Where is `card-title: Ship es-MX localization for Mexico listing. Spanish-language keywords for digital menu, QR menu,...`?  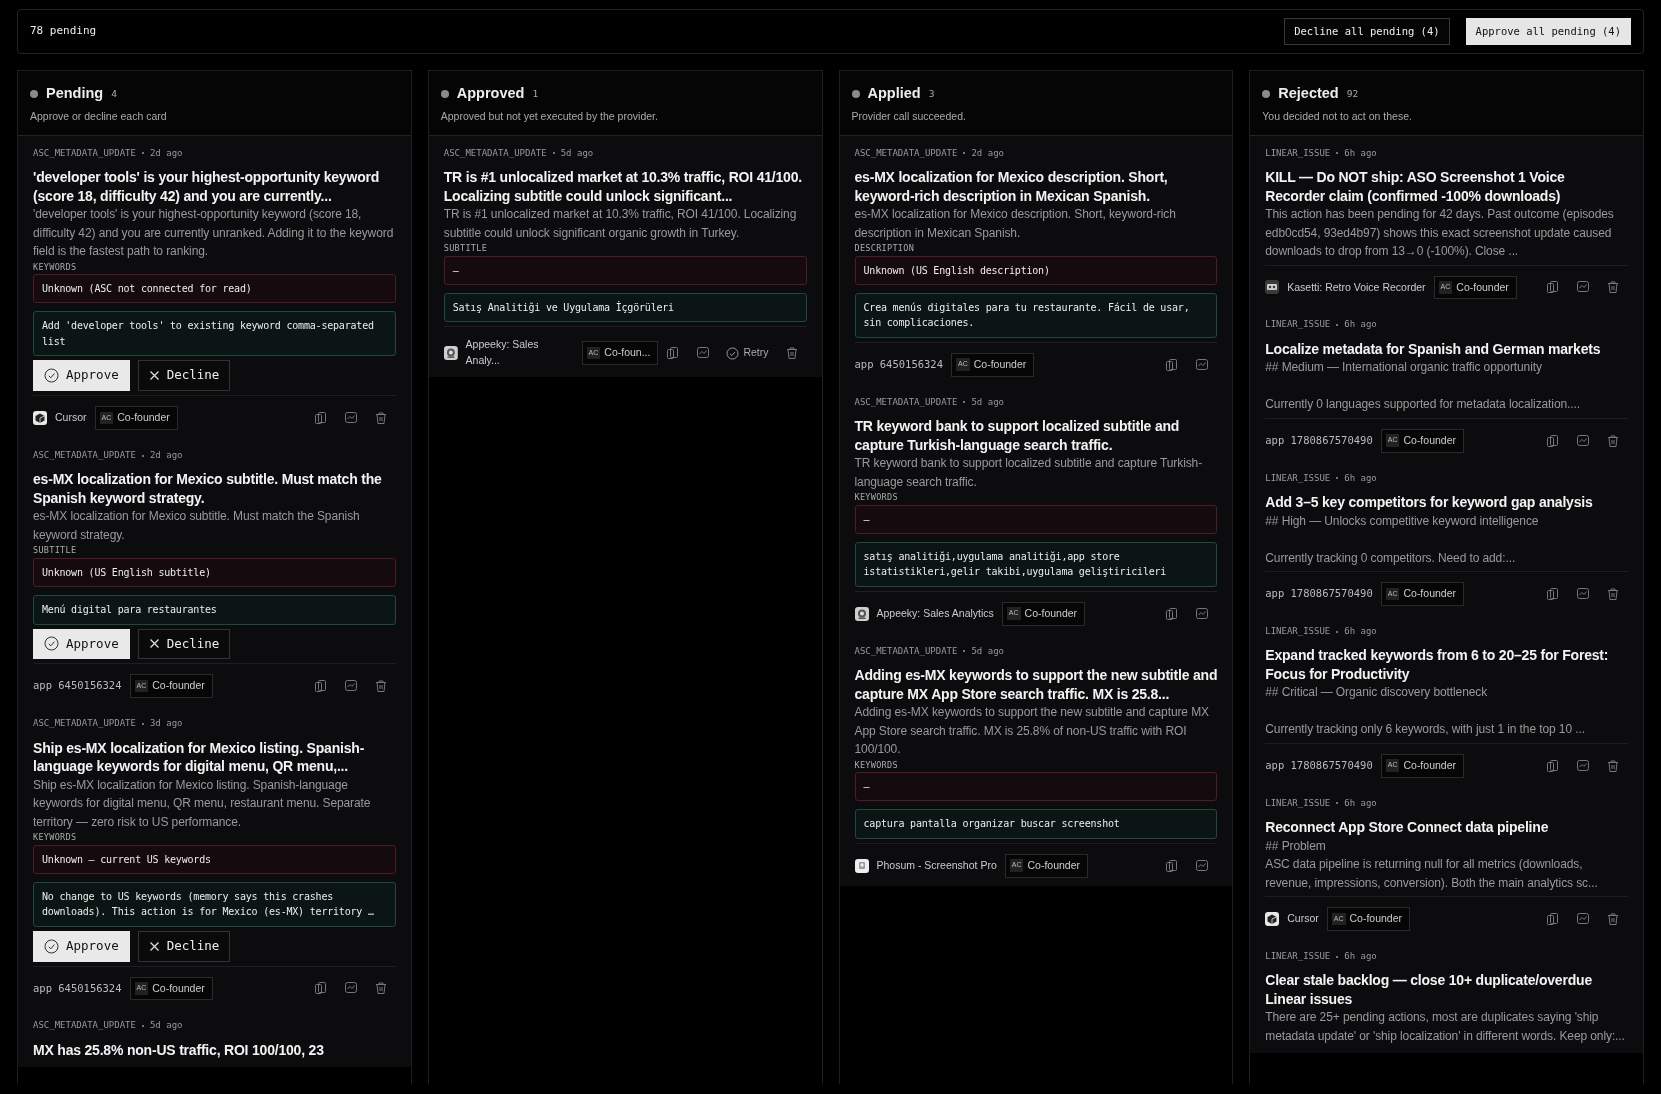 card-title: Ship es-MX localization for Mexico listing. Spanish-language keywords for digital menu, QR menu,... is located at coordinates (199, 757).